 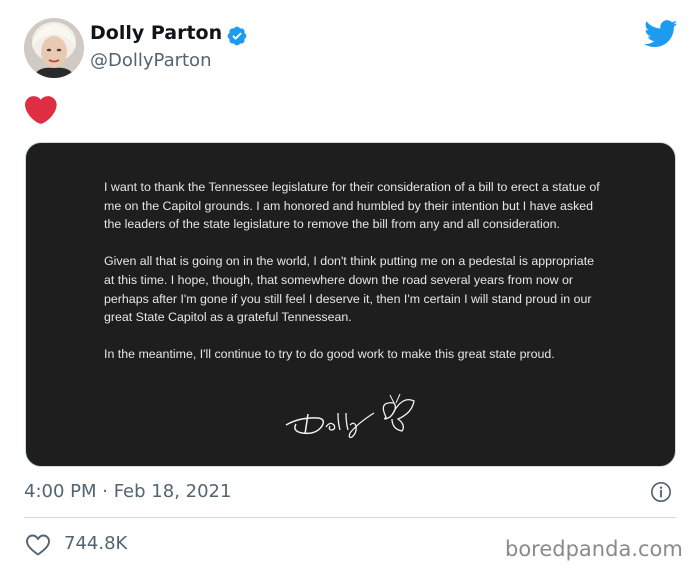 What do you see at coordinates (594, 549) in the screenshot?
I see `boredpanda-watermark: boredpanda.com` at bounding box center [594, 549].